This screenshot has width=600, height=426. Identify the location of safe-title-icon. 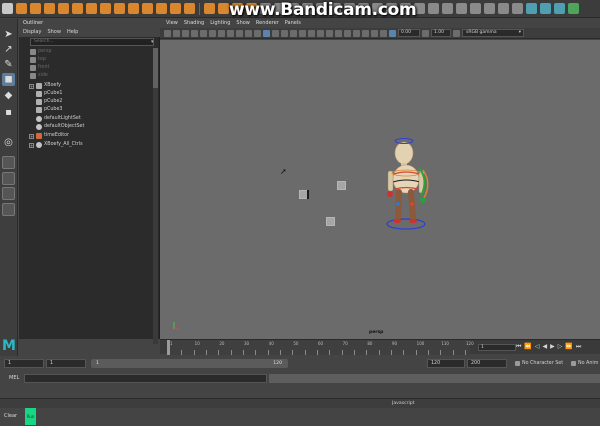
(257, 33).